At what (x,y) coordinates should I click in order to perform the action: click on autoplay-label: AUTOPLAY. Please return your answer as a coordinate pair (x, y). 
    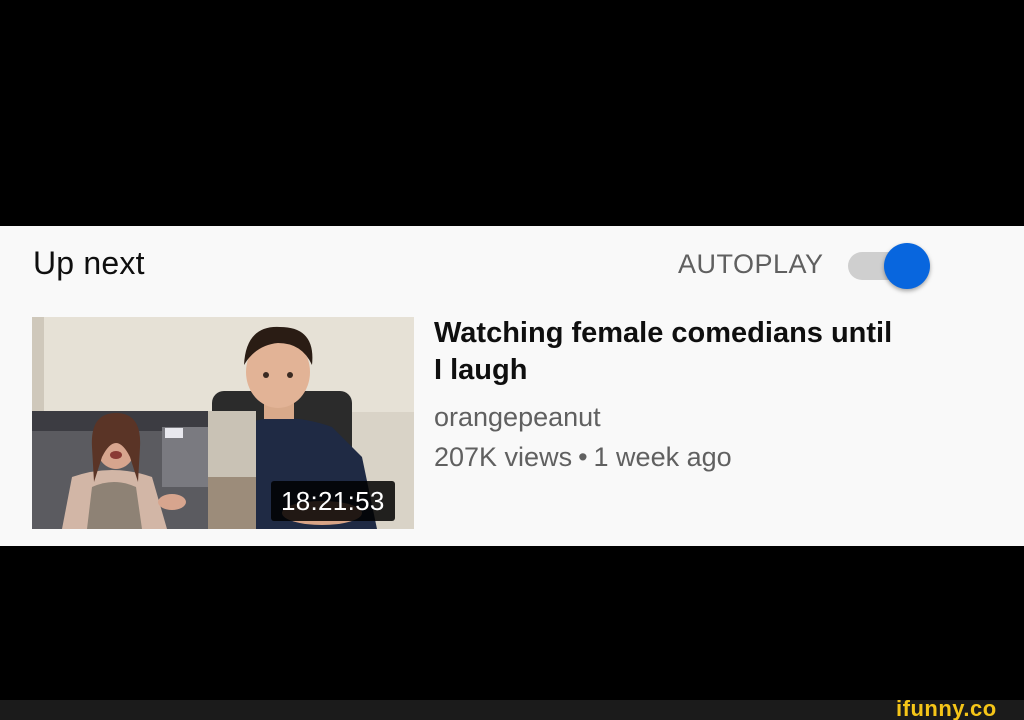
    Looking at the image, I should click on (751, 264).